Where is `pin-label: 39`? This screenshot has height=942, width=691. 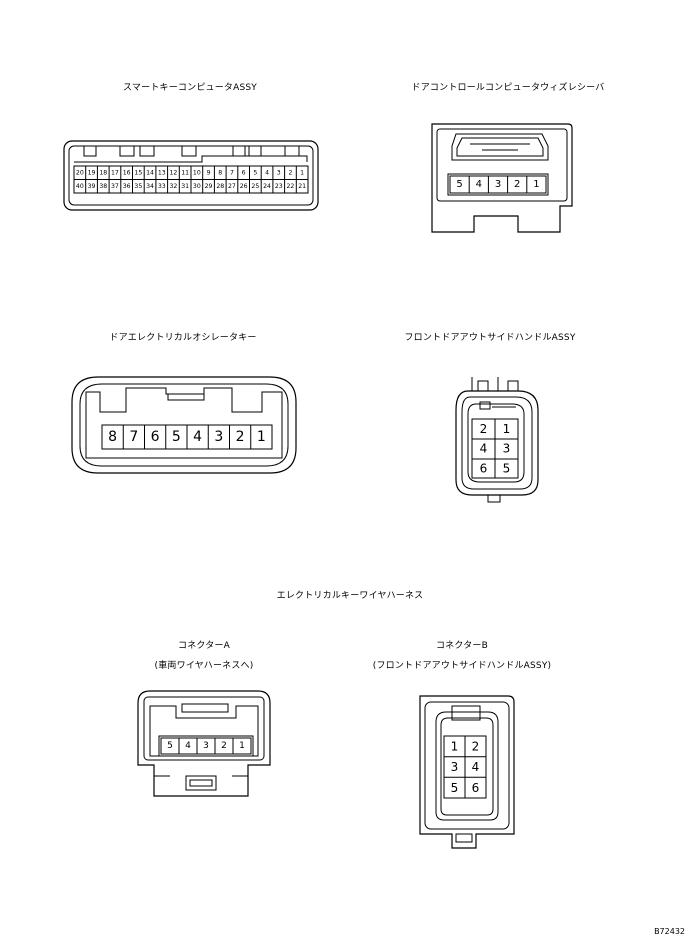 pin-label: 39 is located at coordinates (92, 186).